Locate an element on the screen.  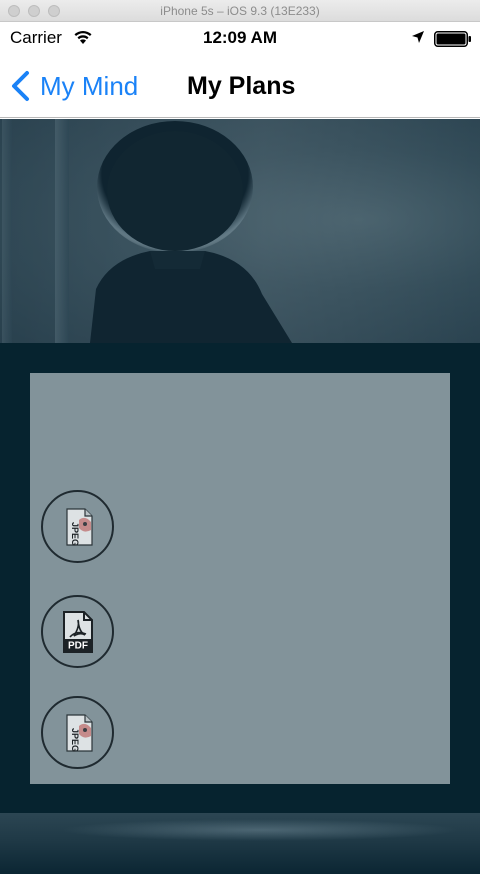
pdf-attachment-button: PDF is located at coordinates (77, 631).